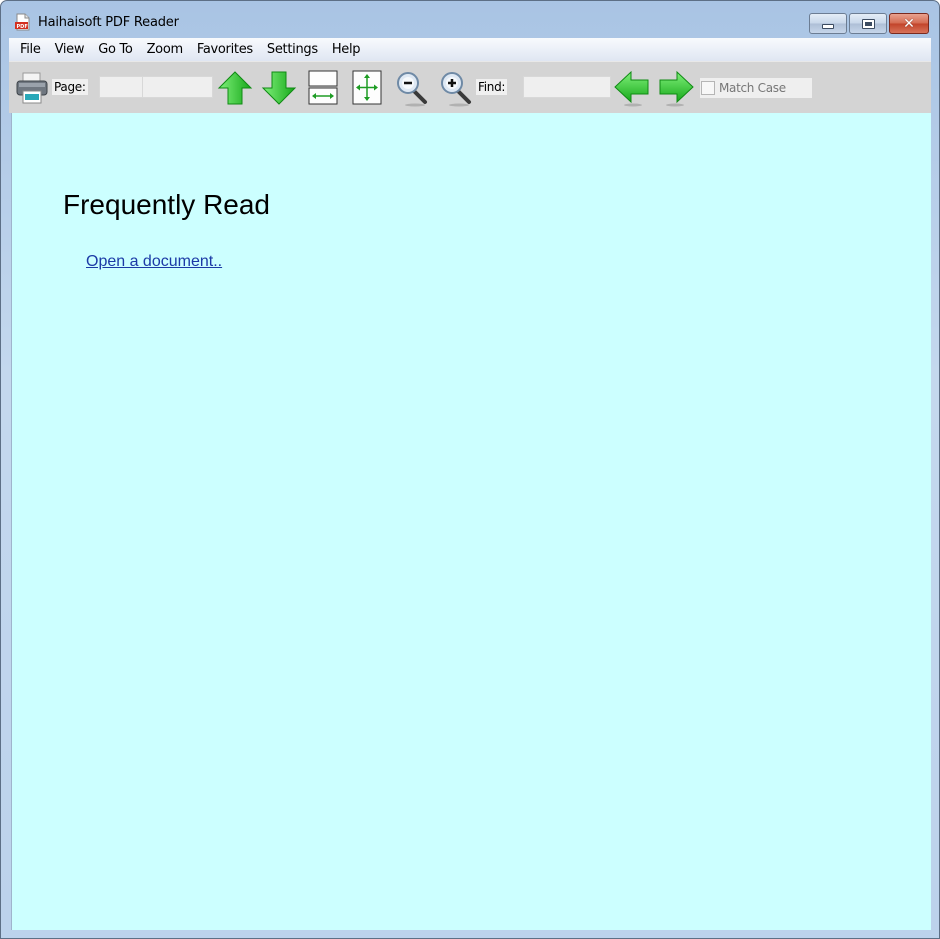  I want to click on minimize-icon, so click(828, 26).